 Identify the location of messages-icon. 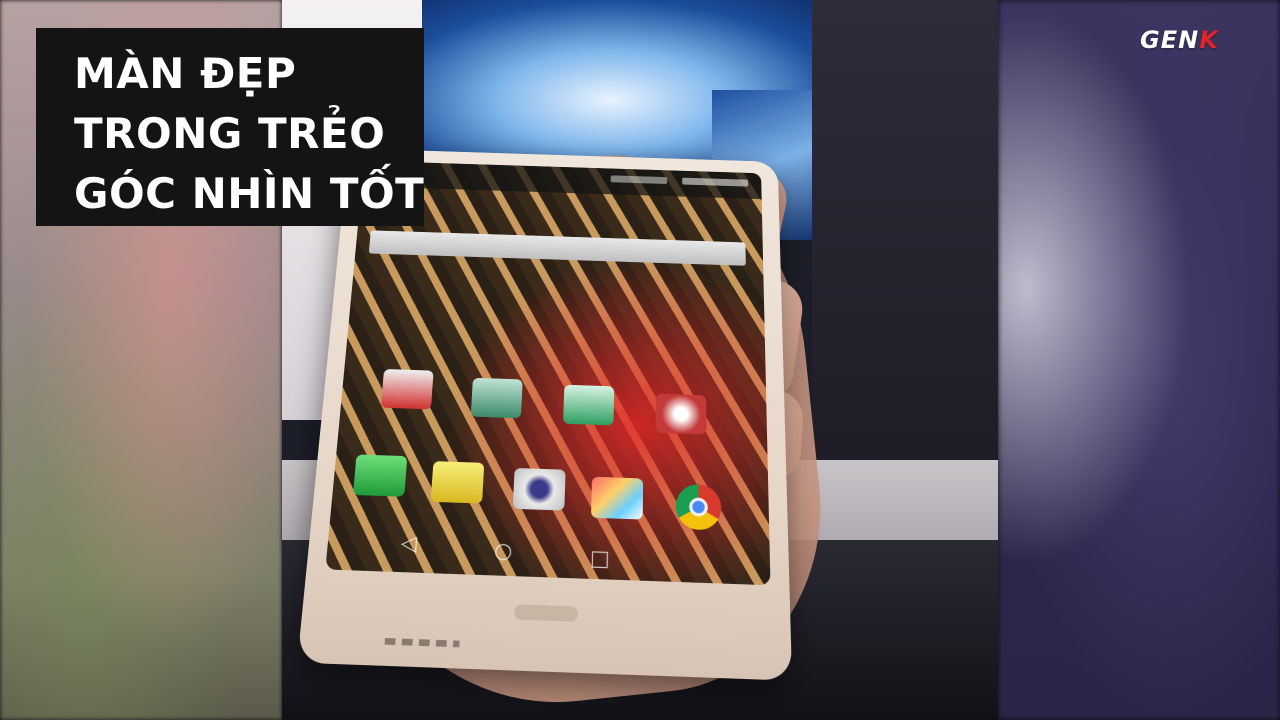
(457, 482).